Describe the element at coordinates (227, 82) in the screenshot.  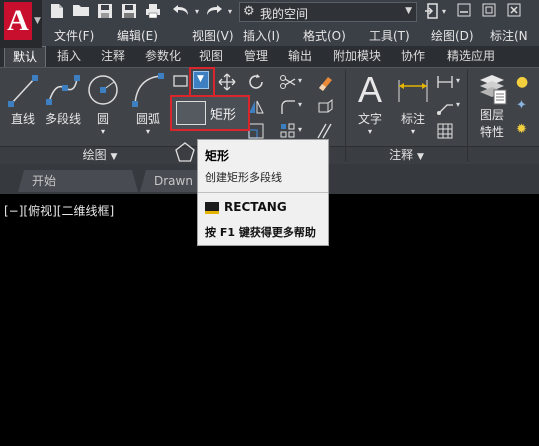
I see `move-icon` at that location.